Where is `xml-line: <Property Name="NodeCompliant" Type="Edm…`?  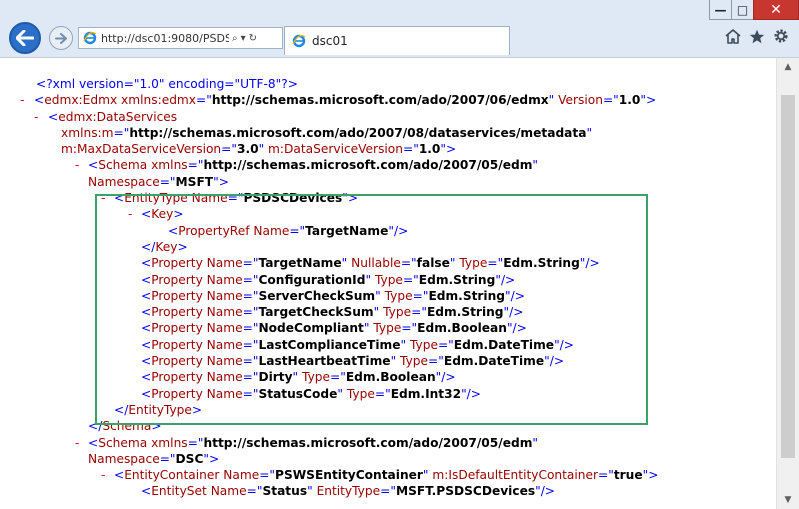 xml-line: <Property Name="NodeCompliant" Type="Edm… is located at coordinates (388, 328).